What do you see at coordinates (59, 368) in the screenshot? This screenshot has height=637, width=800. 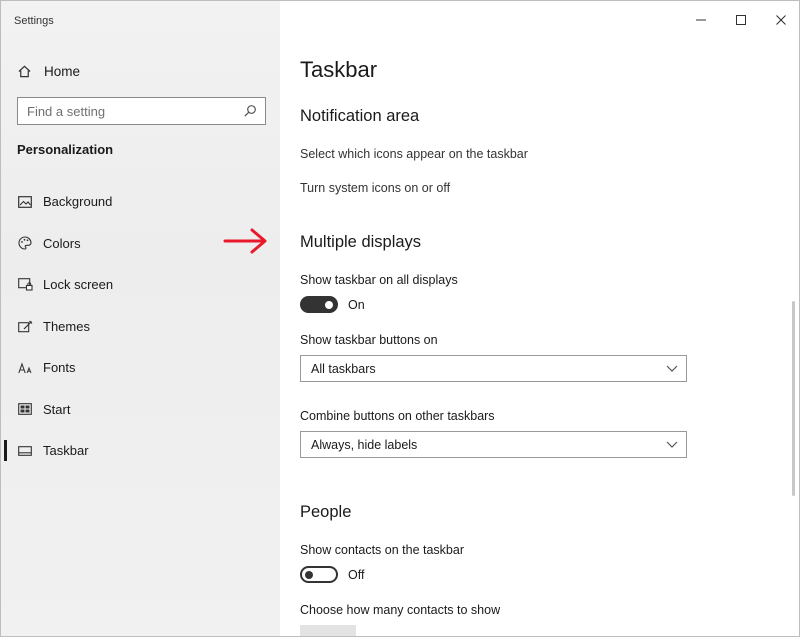 I see `sidebar-item-label: Fonts` at bounding box center [59, 368].